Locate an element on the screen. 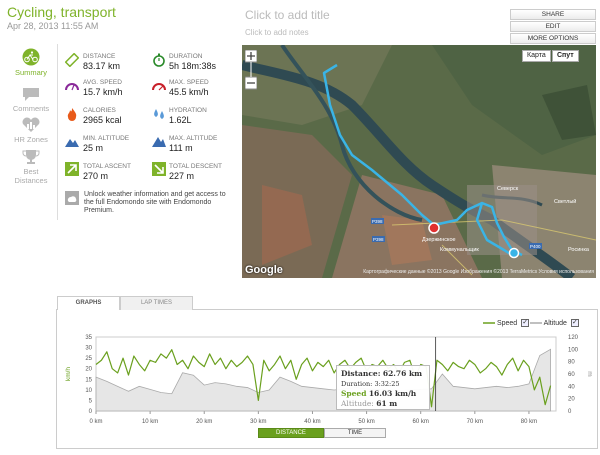 The image size is (600, 455). distance-value: 83.17 km is located at coordinates (102, 66).